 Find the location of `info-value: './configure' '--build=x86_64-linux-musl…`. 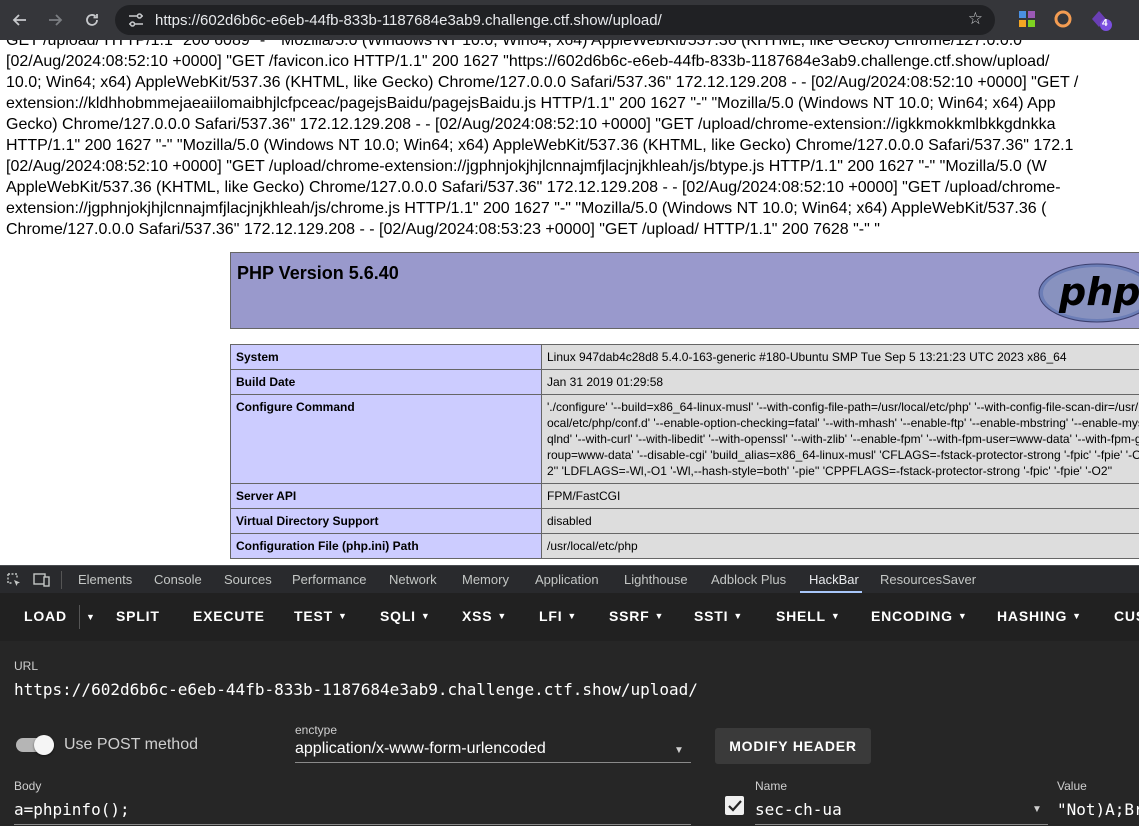

info-value: './configure' '--build=x86_64-linux-musl… is located at coordinates (840, 439).